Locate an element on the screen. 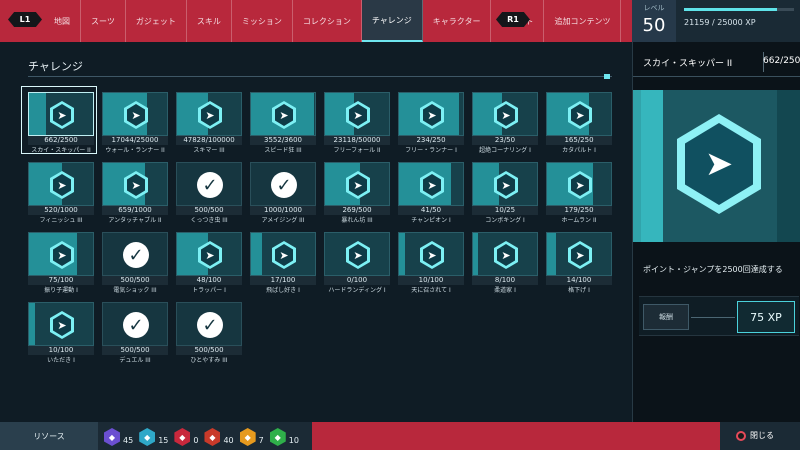  bottom-accent is located at coordinates (516, 436).